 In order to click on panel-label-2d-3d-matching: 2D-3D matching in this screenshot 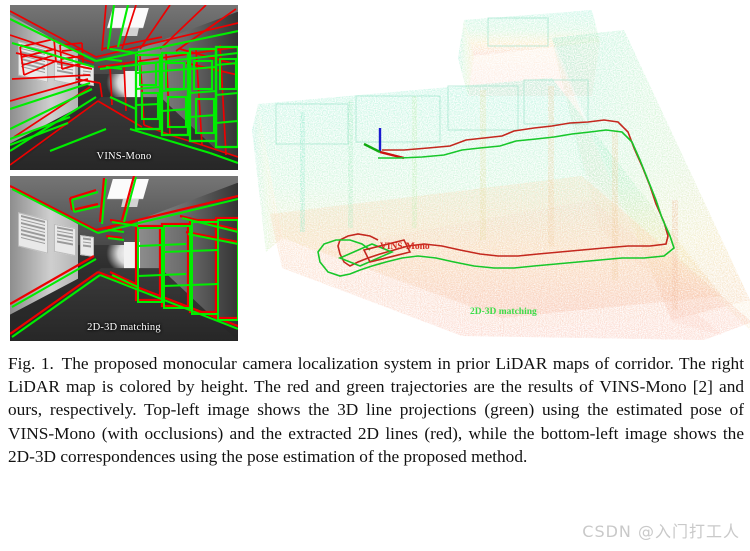, I will do `click(124, 327)`.